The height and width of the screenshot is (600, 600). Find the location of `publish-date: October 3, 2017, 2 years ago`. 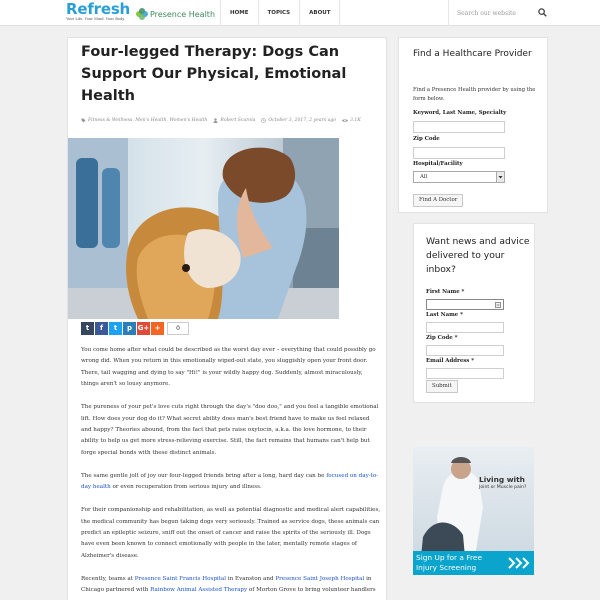

publish-date: October 3, 2017, 2 years ago is located at coordinates (302, 120).